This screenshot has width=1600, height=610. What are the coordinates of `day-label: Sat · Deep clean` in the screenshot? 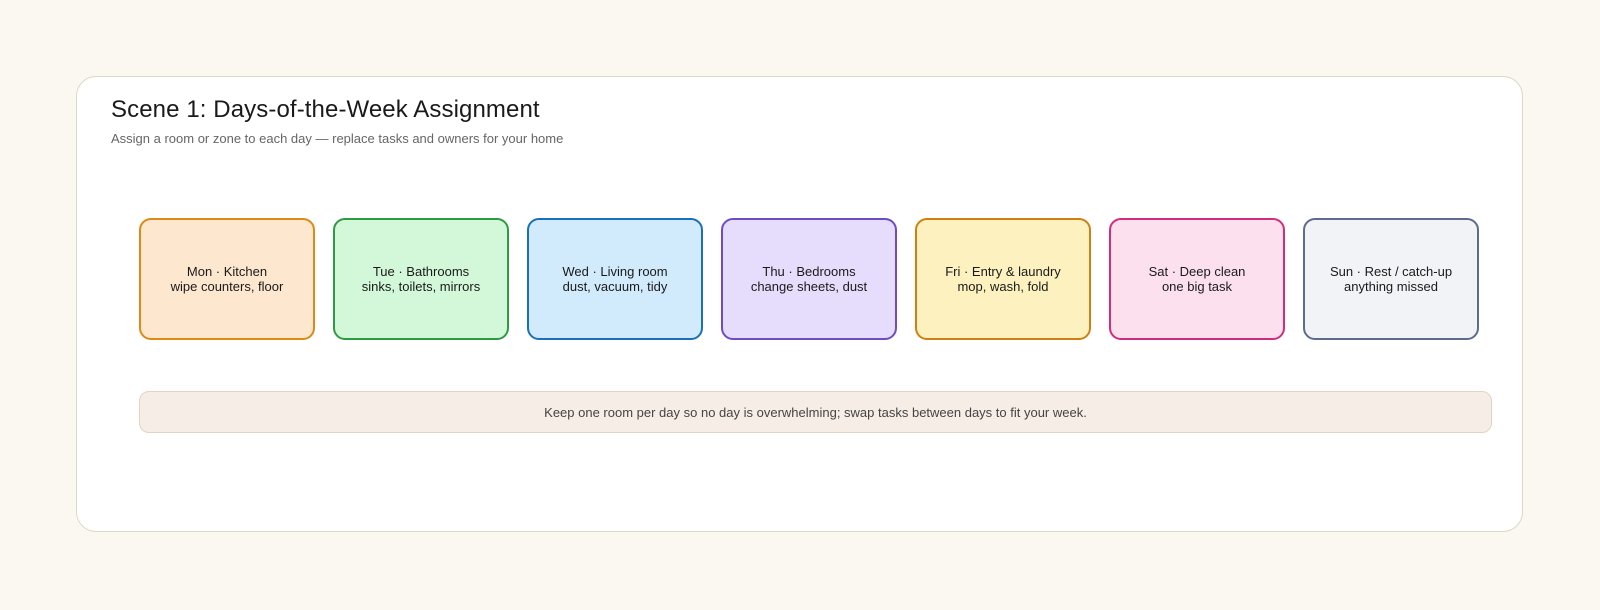 It's located at (1197, 271).